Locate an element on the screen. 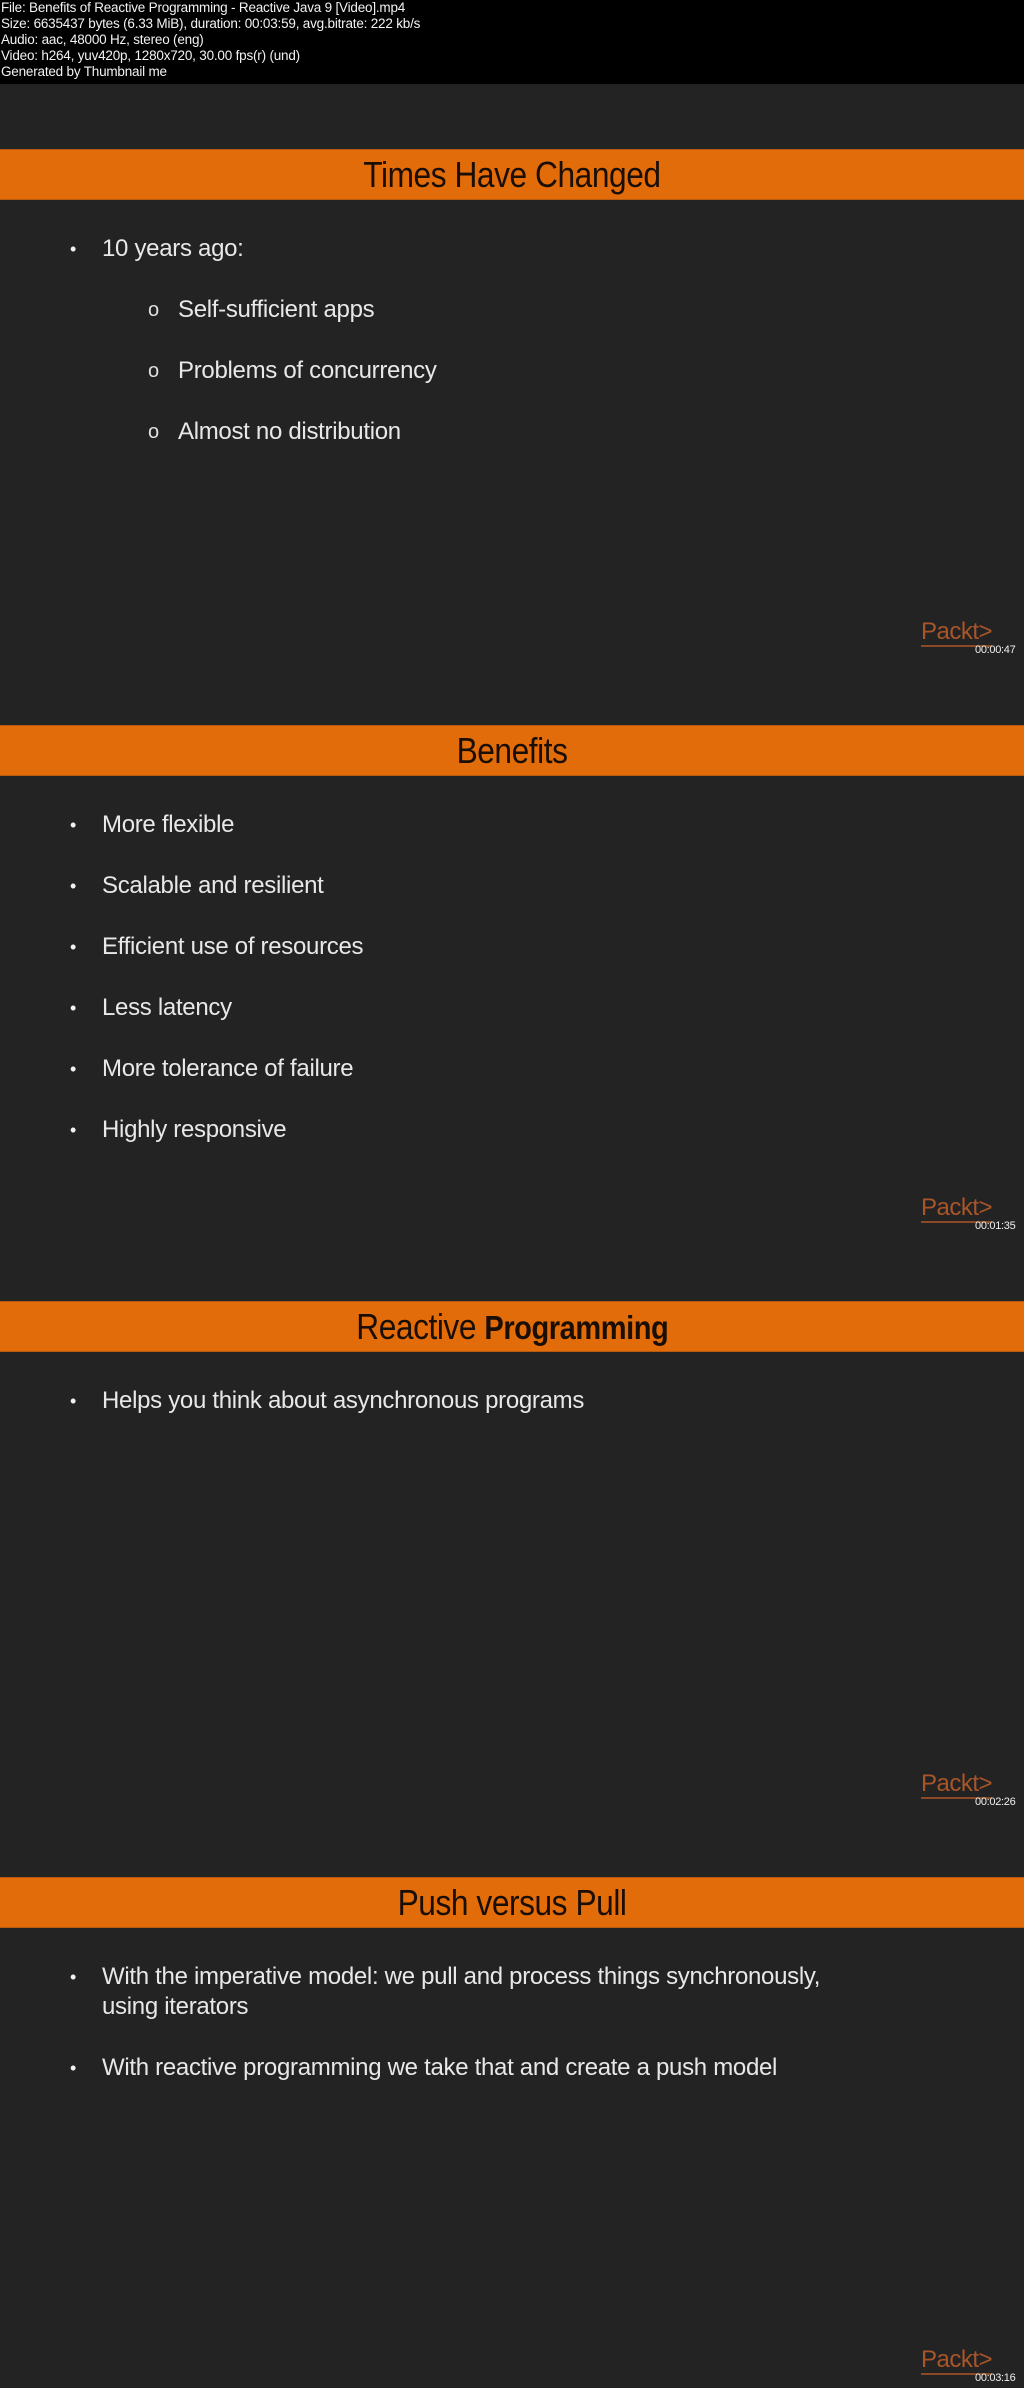 This screenshot has height=2388, width=1024. sub-bullet-item: o Self-sufficient apps is located at coordinates (261, 310).